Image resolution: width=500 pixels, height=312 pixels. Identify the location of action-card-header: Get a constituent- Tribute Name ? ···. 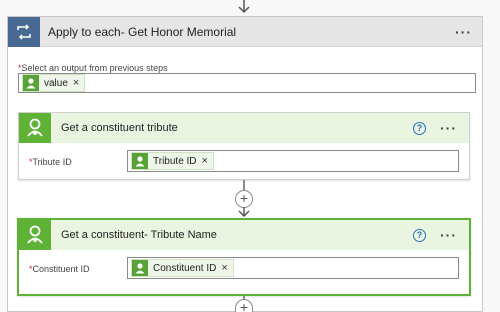
(244, 235).